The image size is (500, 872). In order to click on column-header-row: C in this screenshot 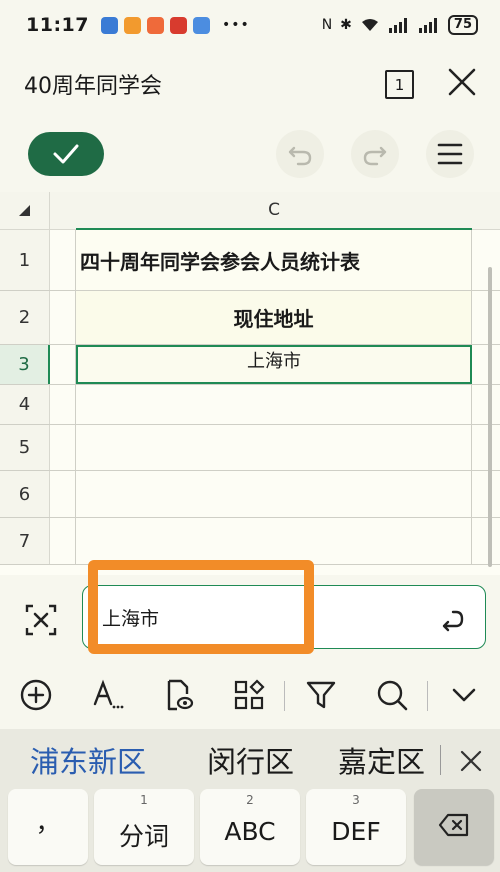, I will do `click(250, 211)`.